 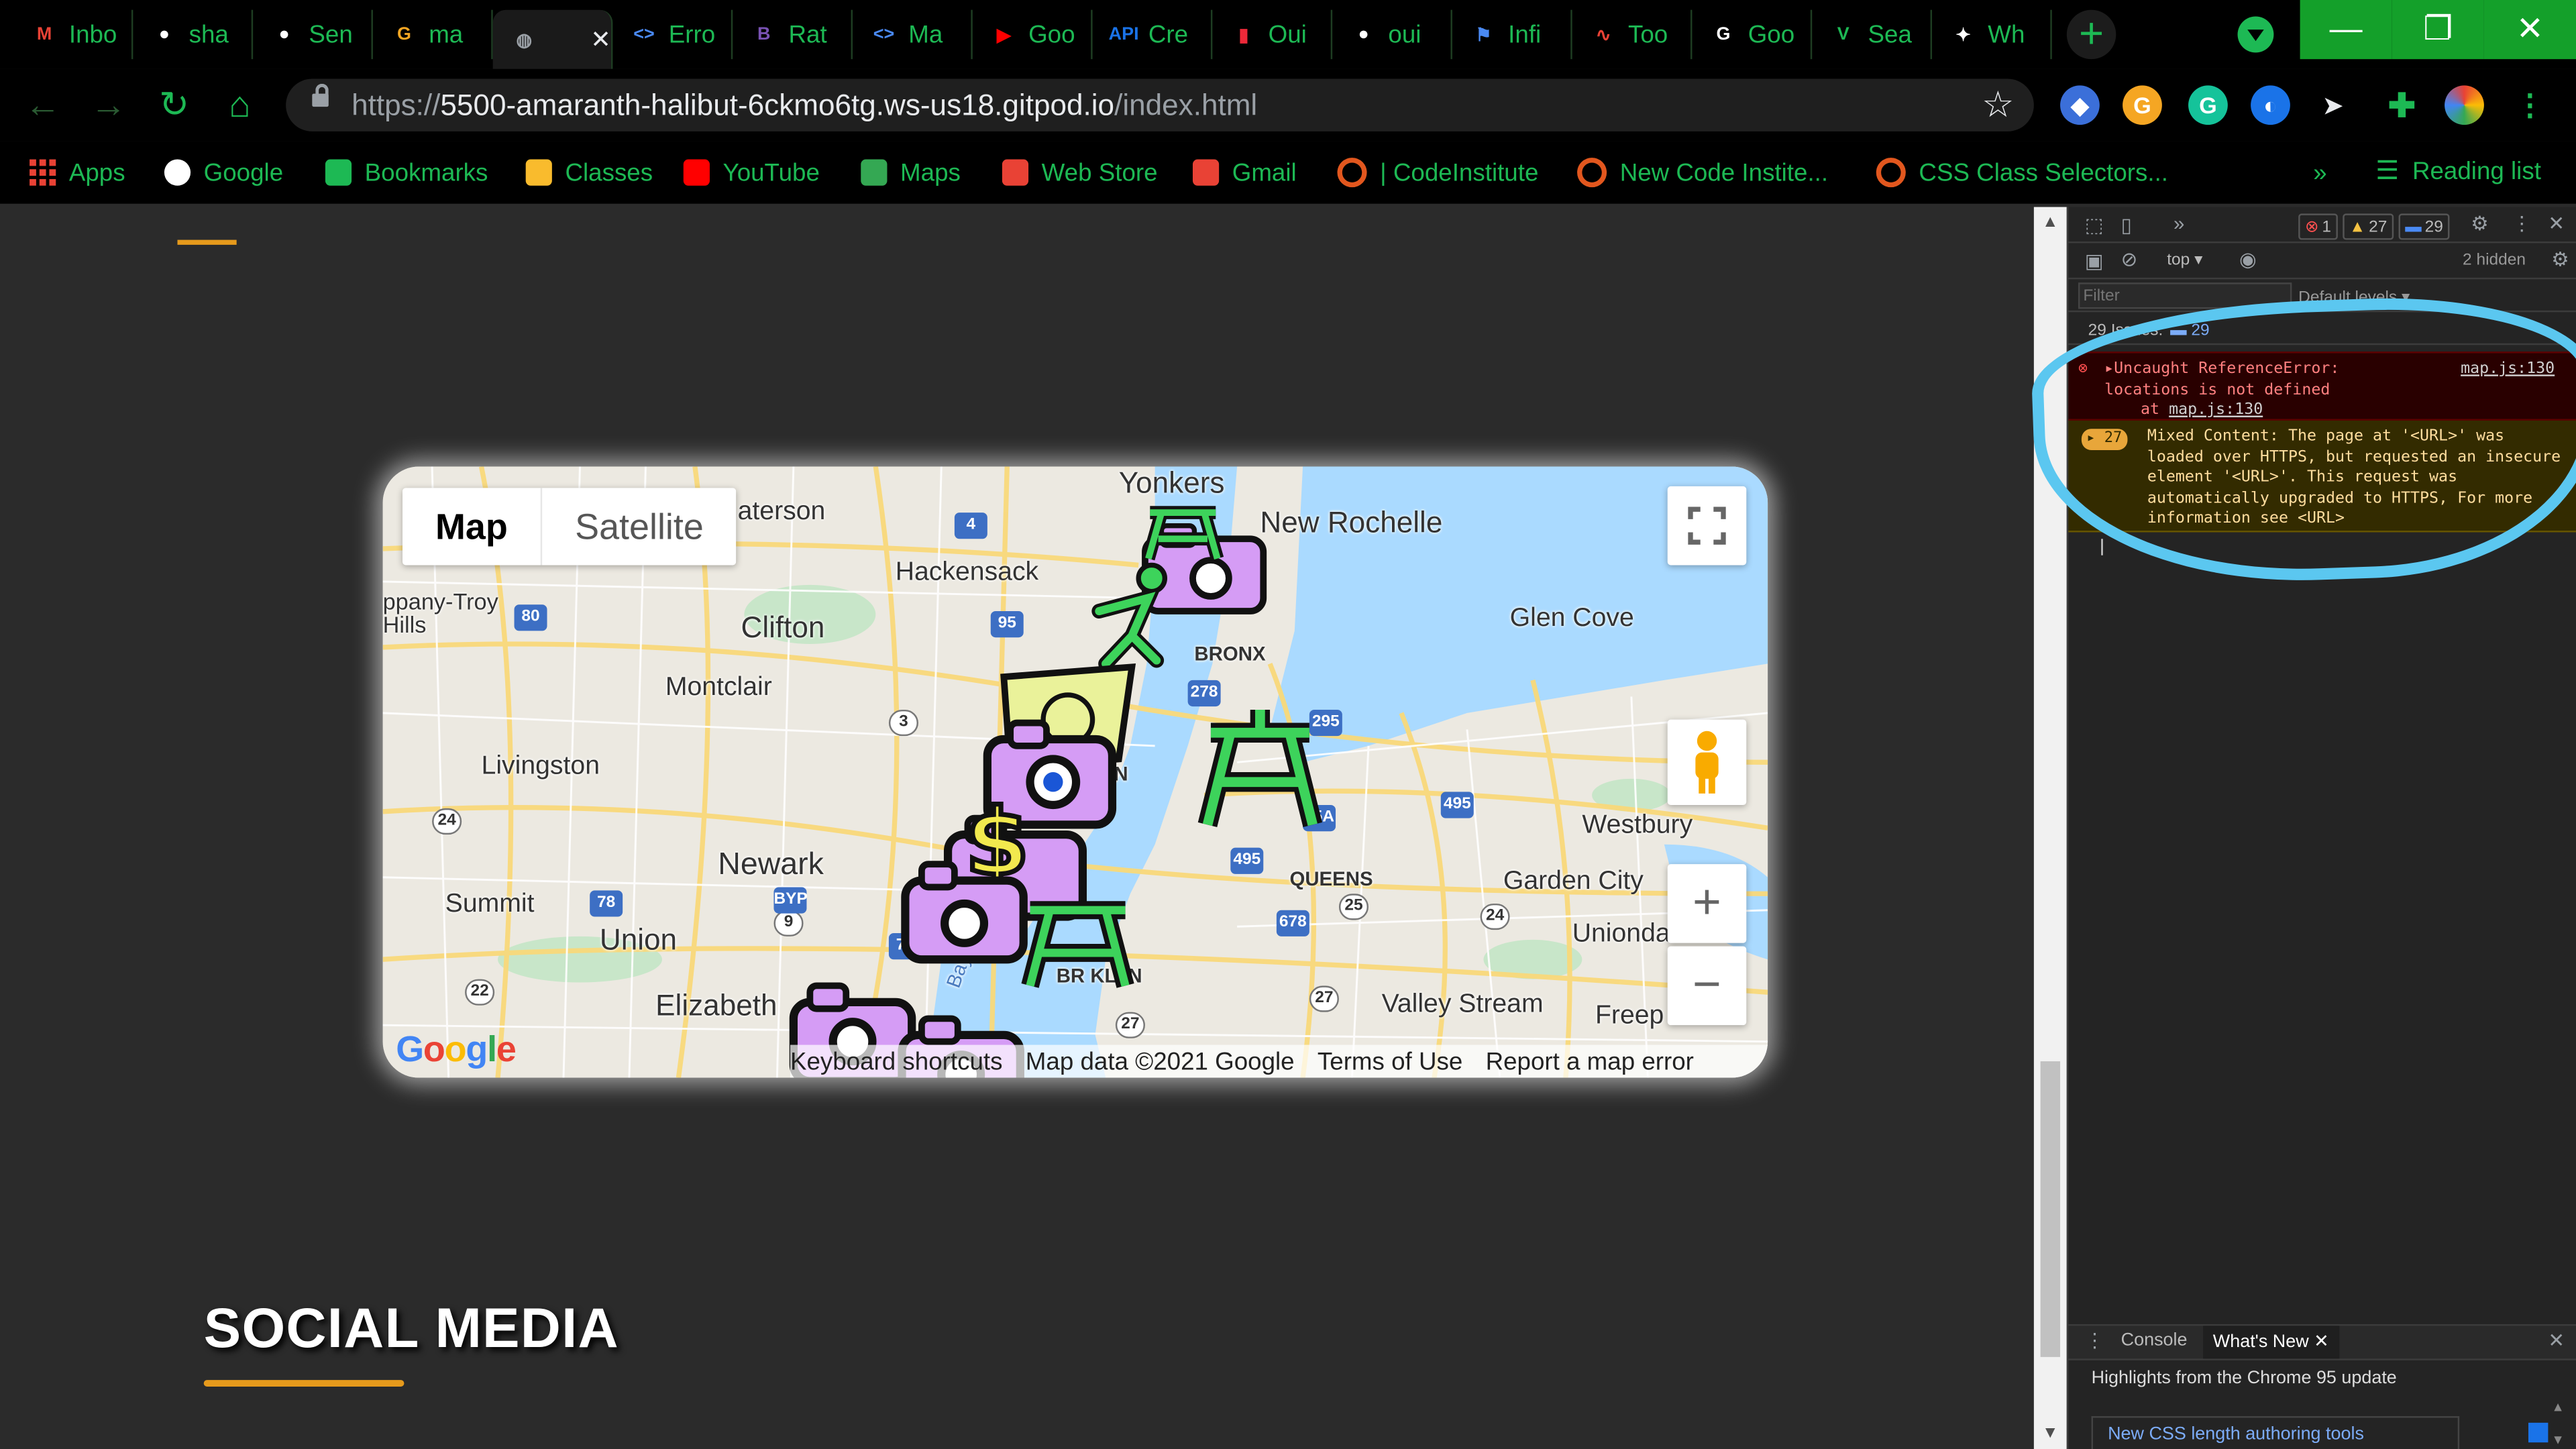 What do you see at coordinates (1392, 34) in the screenshot?
I see `browser-tab: ● oui` at bounding box center [1392, 34].